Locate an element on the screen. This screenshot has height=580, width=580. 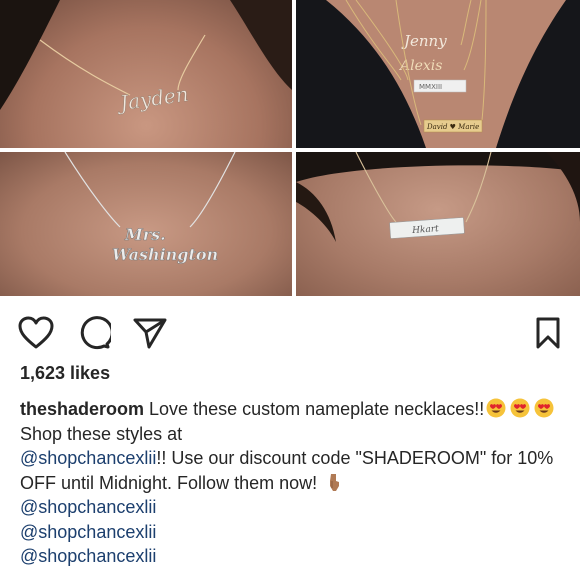
heart-icon is located at coordinates (36, 333).